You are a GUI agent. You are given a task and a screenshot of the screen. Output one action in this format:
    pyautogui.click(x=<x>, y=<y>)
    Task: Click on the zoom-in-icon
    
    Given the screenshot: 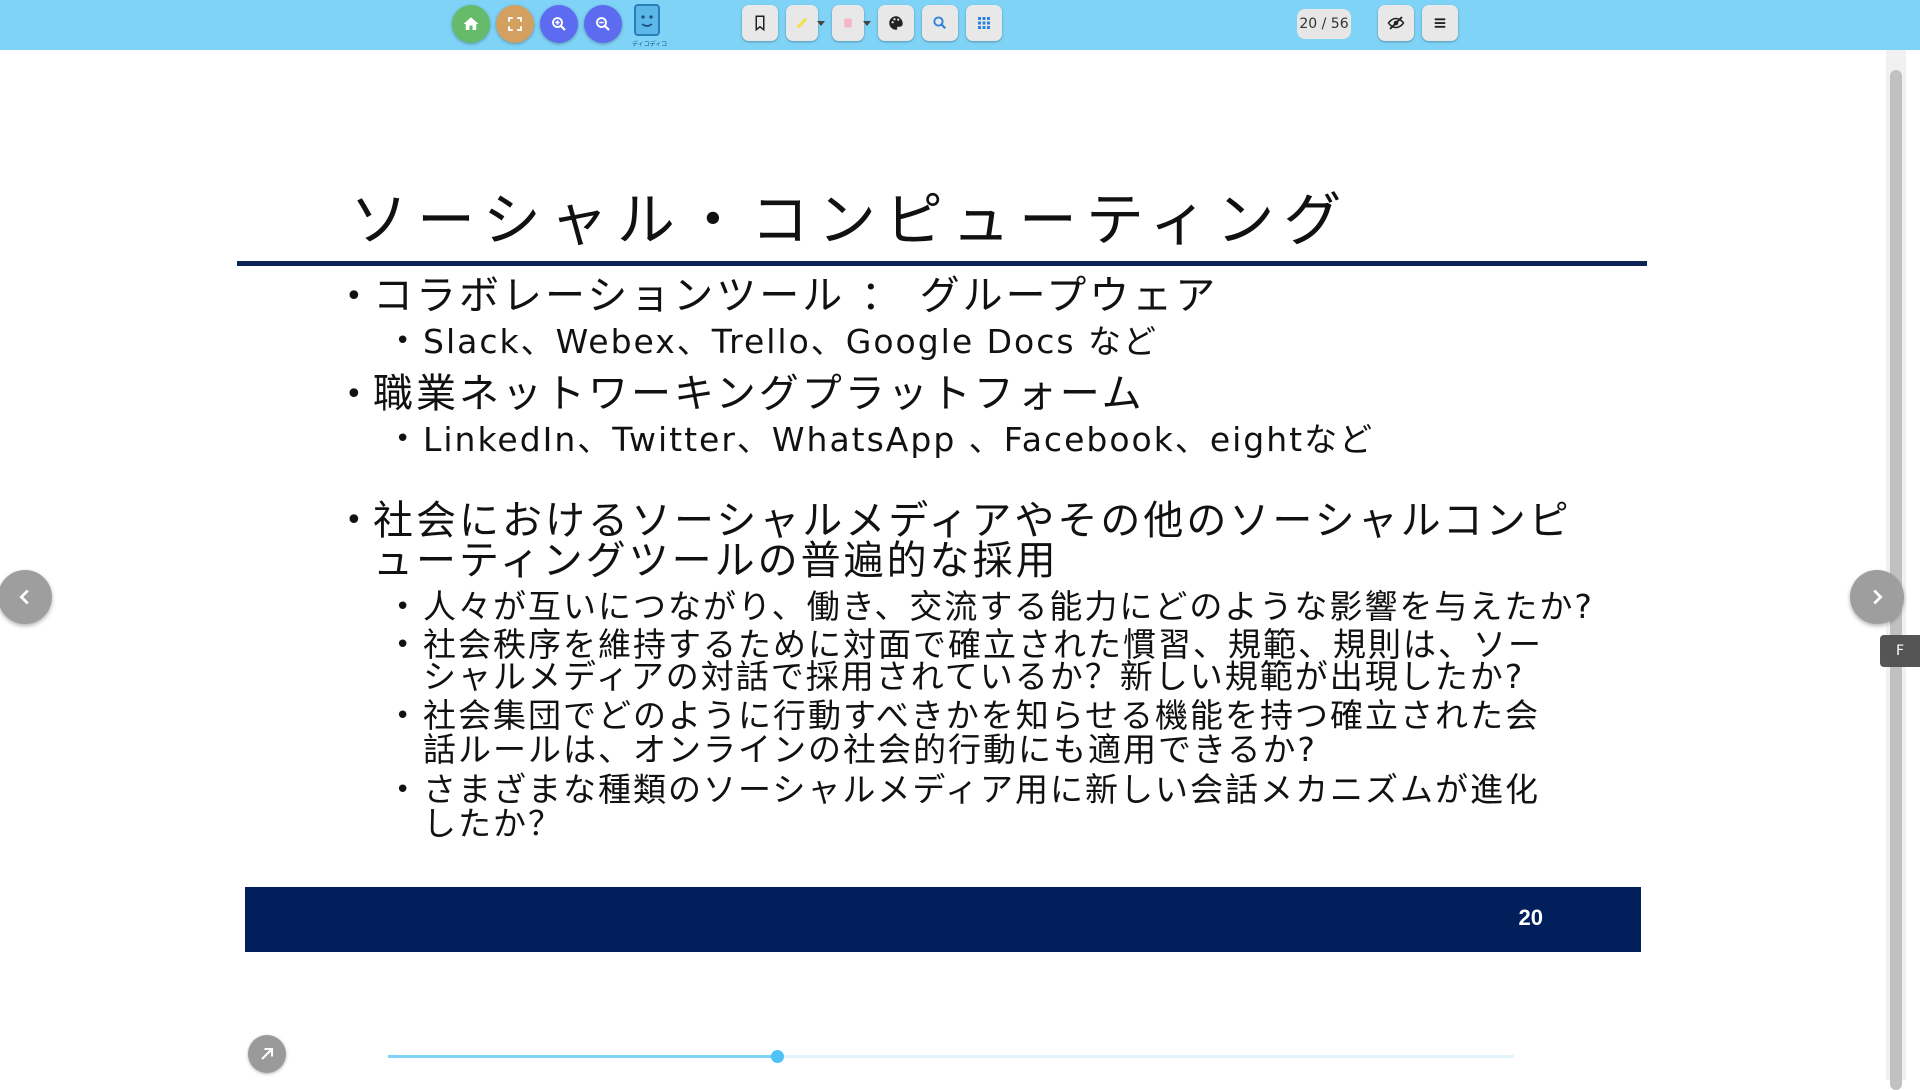 What is the action you would take?
    pyautogui.click(x=559, y=24)
    